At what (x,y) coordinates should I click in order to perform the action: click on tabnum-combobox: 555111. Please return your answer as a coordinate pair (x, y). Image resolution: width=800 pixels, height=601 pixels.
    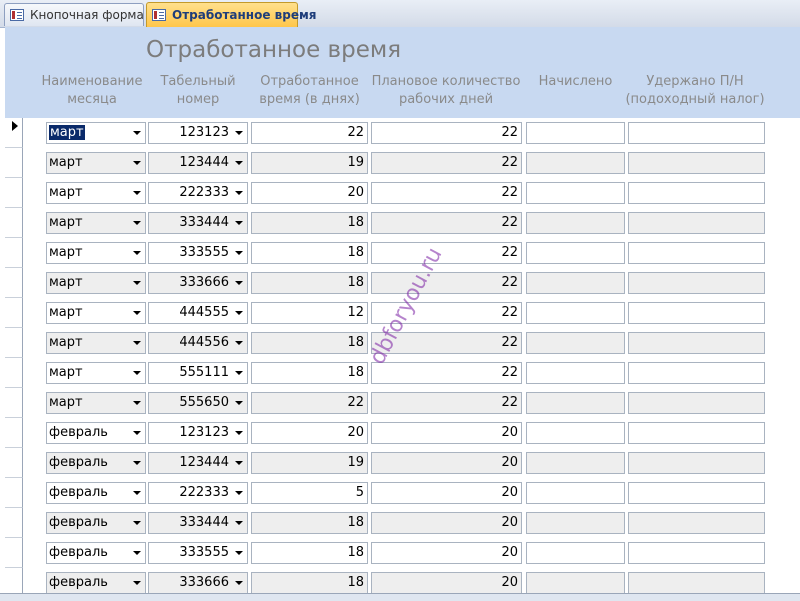
    Looking at the image, I should click on (198, 373).